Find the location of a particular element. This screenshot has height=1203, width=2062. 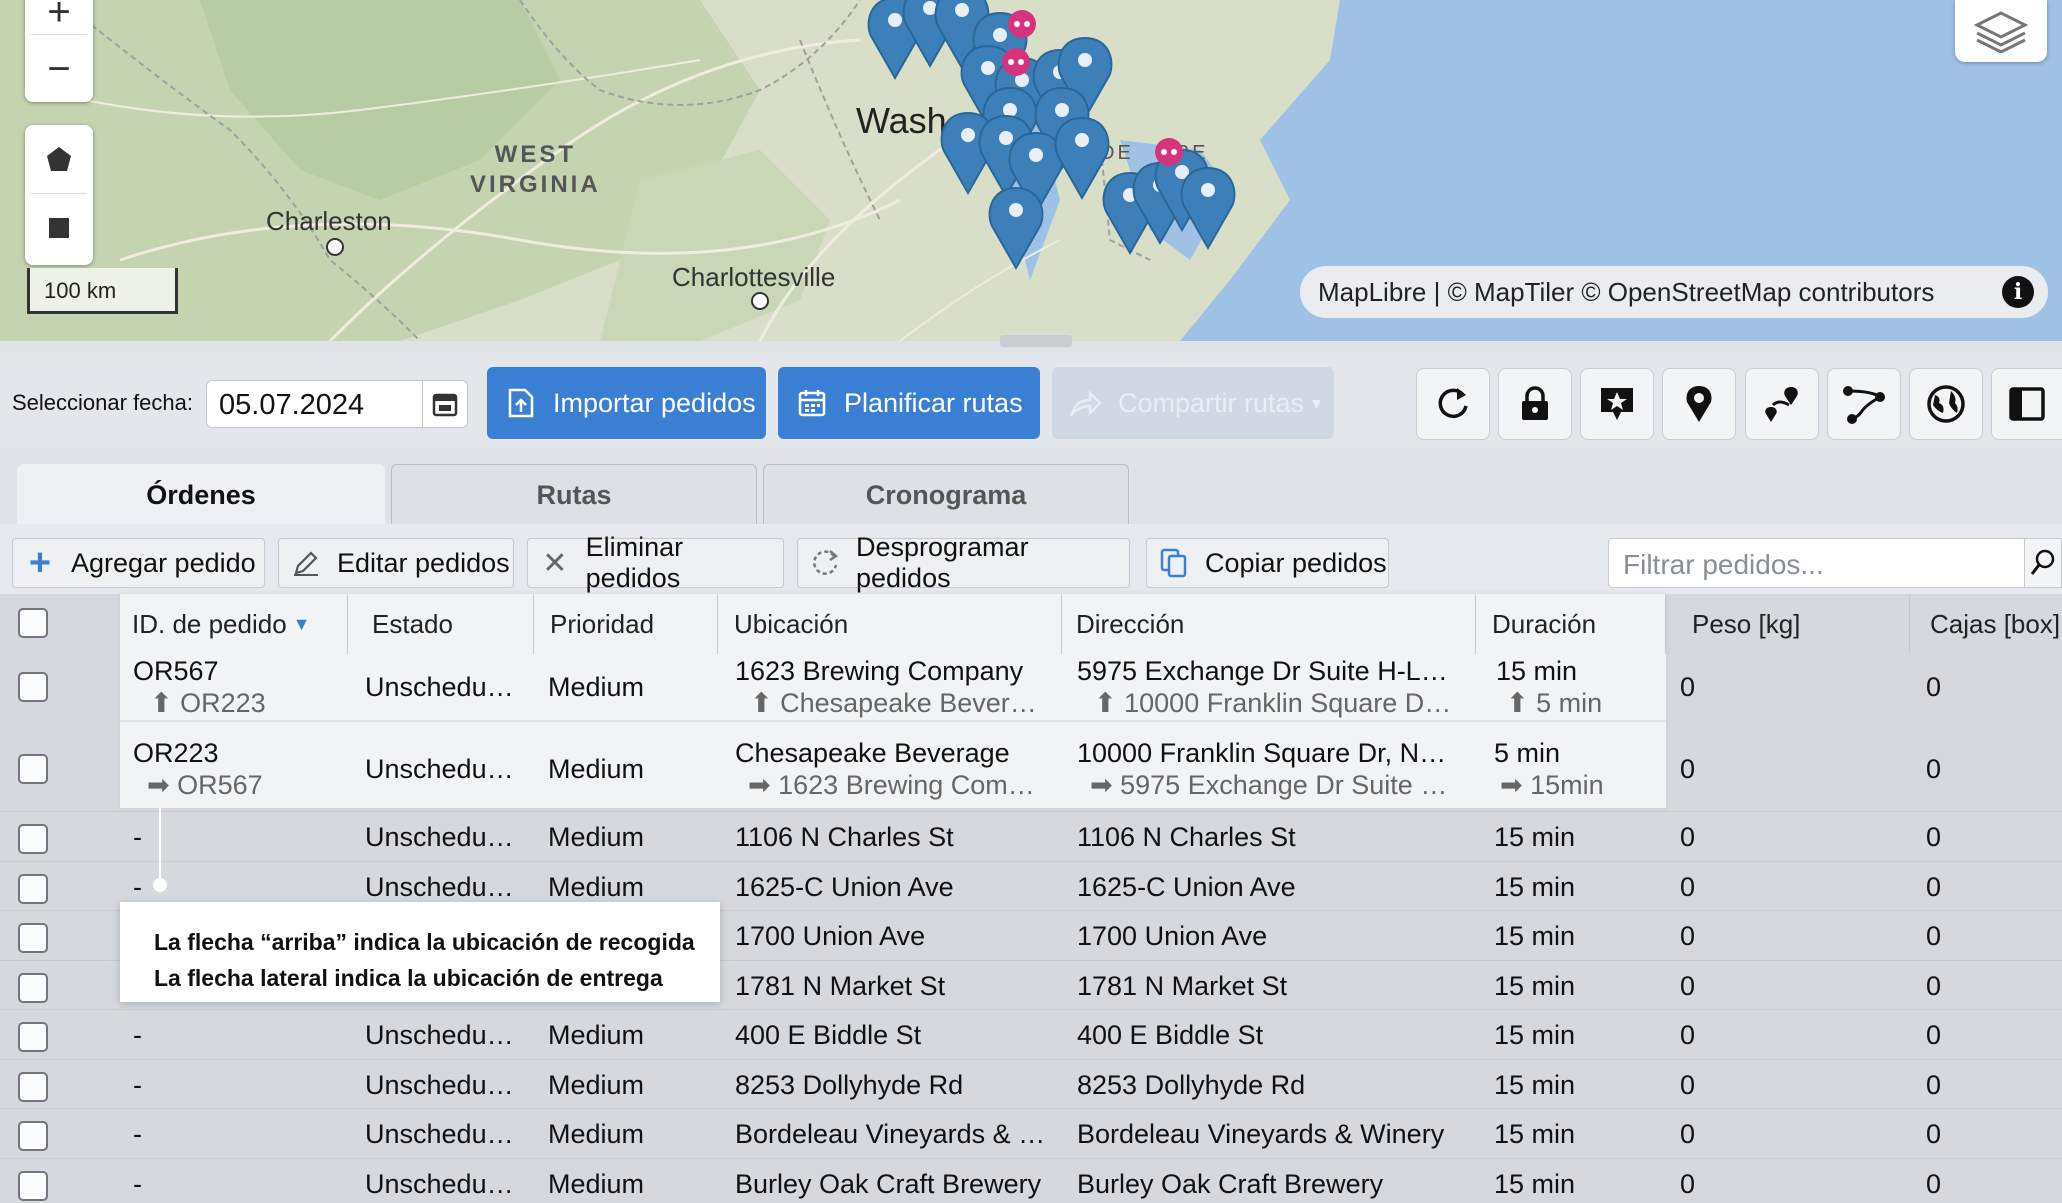

column-header-duracion: Duración is located at coordinates (1573, 624).